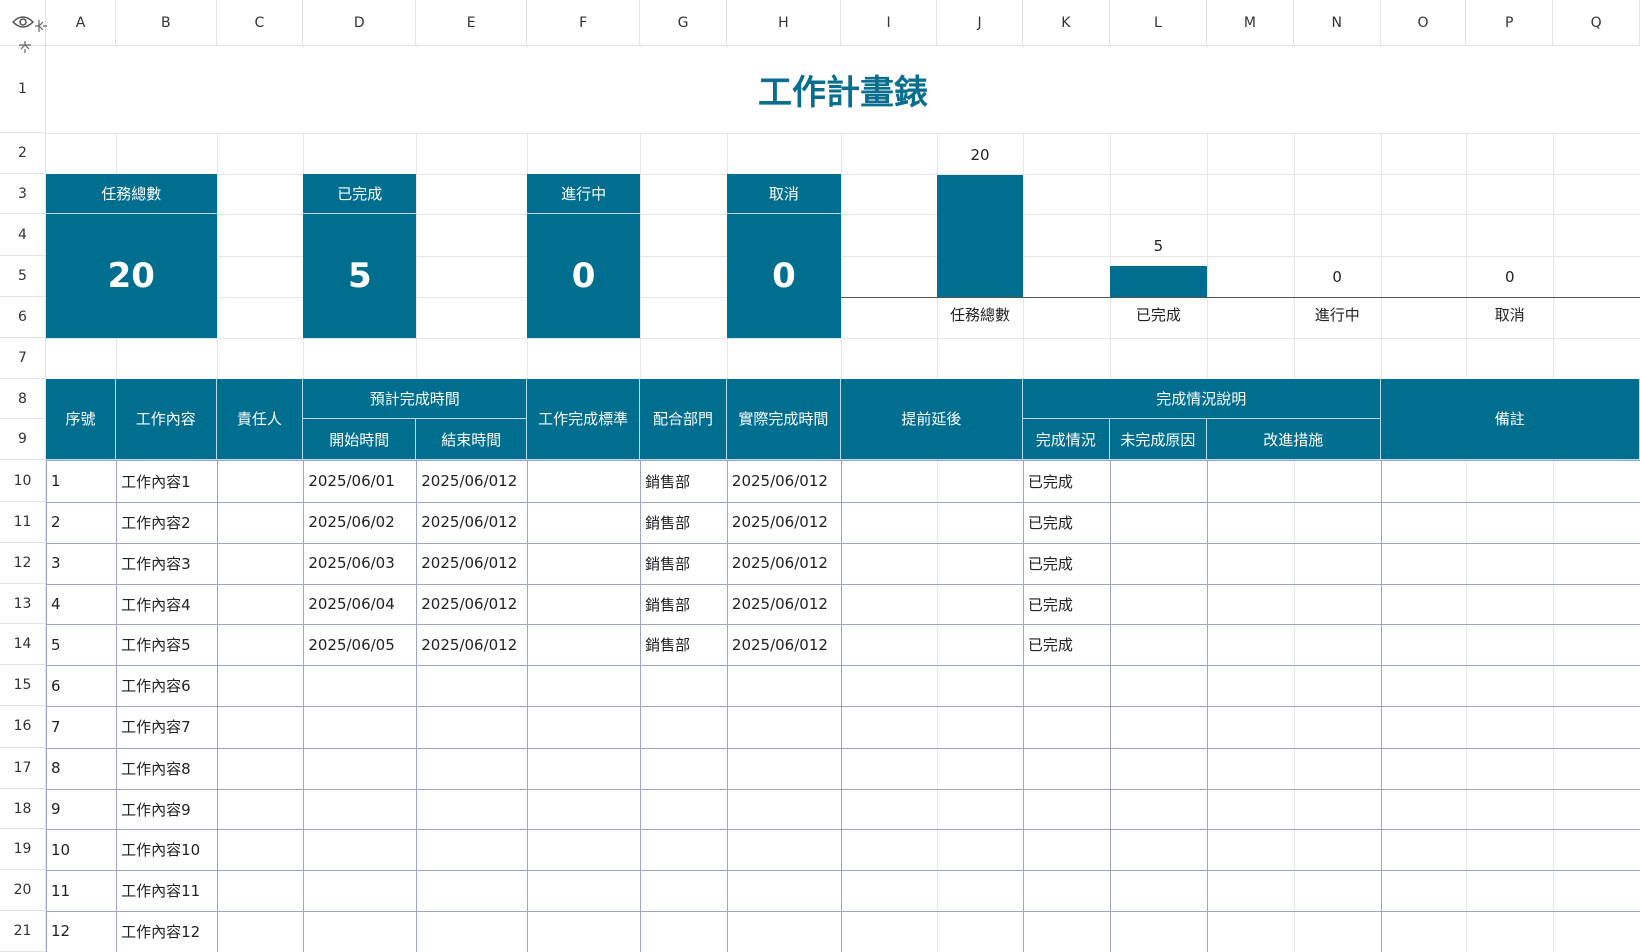  Describe the element at coordinates (166, 849) in the screenshot. I see `cell-content: 工作內容10` at that location.